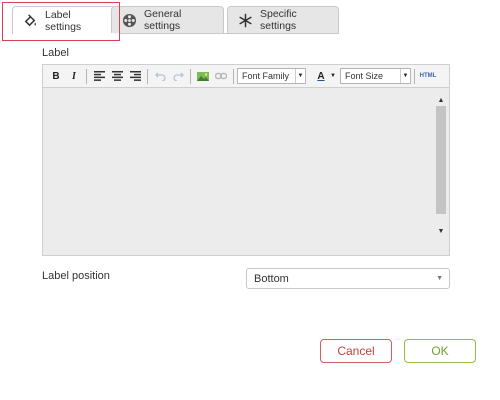 This screenshot has height=400, width=500. What do you see at coordinates (74, 76) in the screenshot?
I see `italic-button: I` at bounding box center [74, 76].